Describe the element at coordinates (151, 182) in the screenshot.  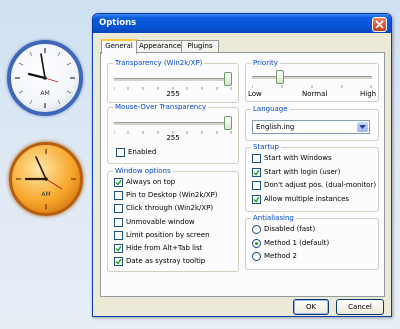
I see `checkbox-label: Always on top` at that location.